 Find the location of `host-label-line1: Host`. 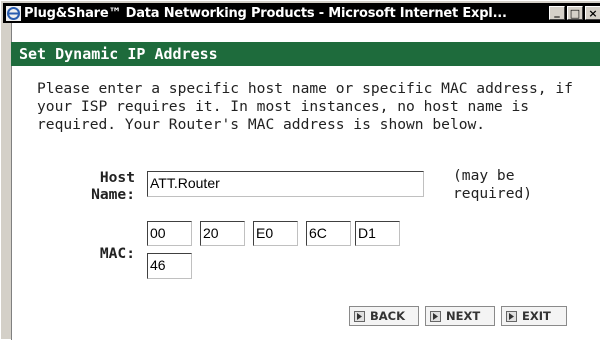

host-label-line1: Host is located at coordinates (117, 177).